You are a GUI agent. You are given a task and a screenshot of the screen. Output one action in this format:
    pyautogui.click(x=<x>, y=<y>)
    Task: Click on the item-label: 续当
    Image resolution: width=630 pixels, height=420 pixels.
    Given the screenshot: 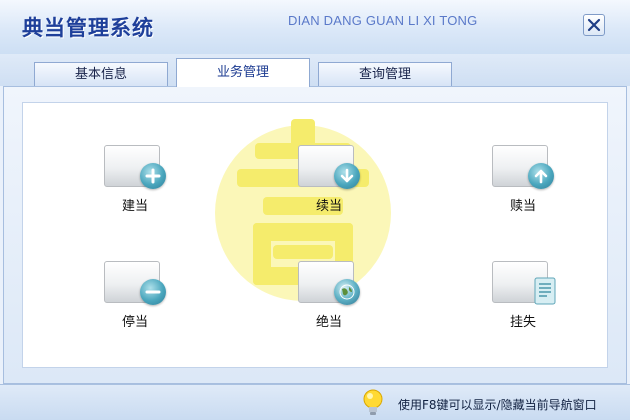 What is the action you would take?
    pyautogui.click(x=328, y=206)
    